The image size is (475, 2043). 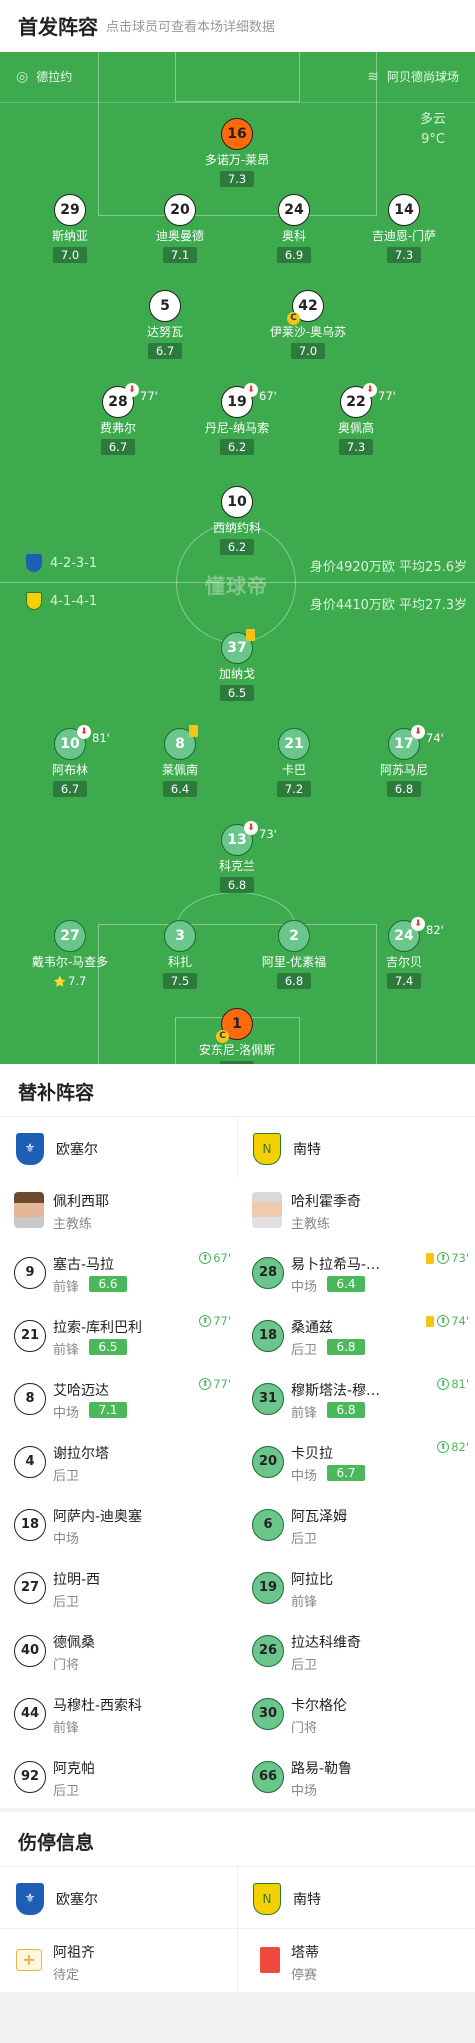 I want to click on home-player: 10 西纳约科 6.2, so click(x=237, y=520).